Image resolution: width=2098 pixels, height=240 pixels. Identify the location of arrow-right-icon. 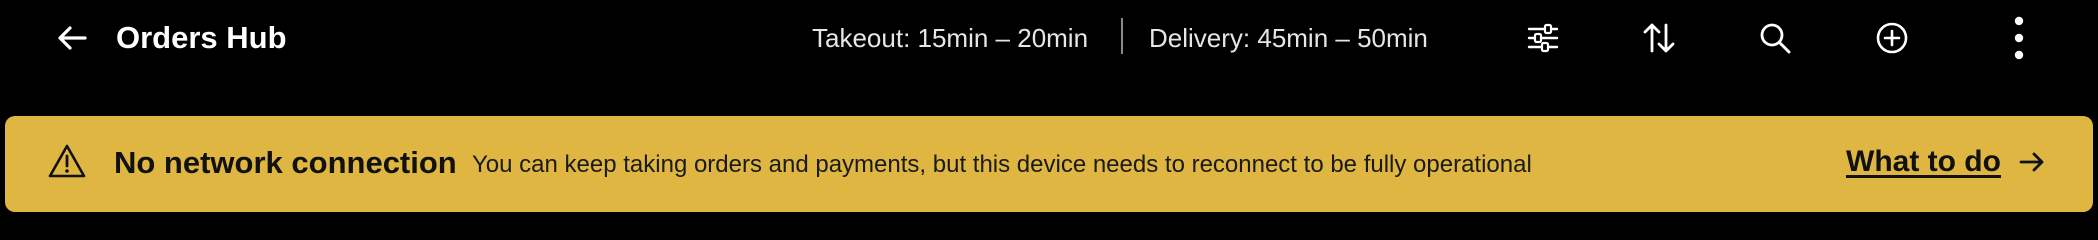
(2033, 162).